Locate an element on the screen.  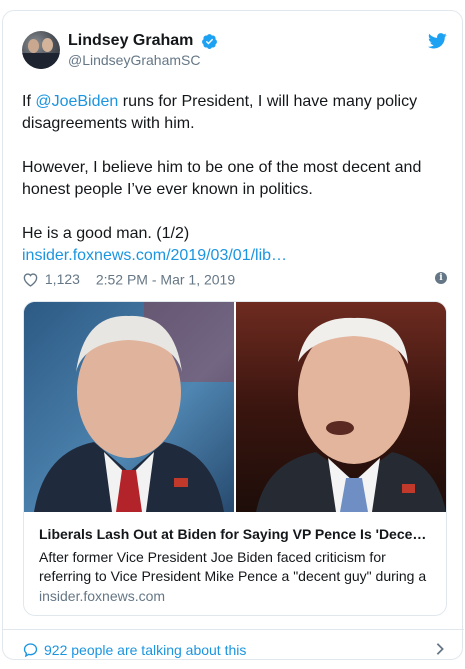
author-names: Lindsey Graham @LindseyGrahamSC is located at coordinates (143, 50).